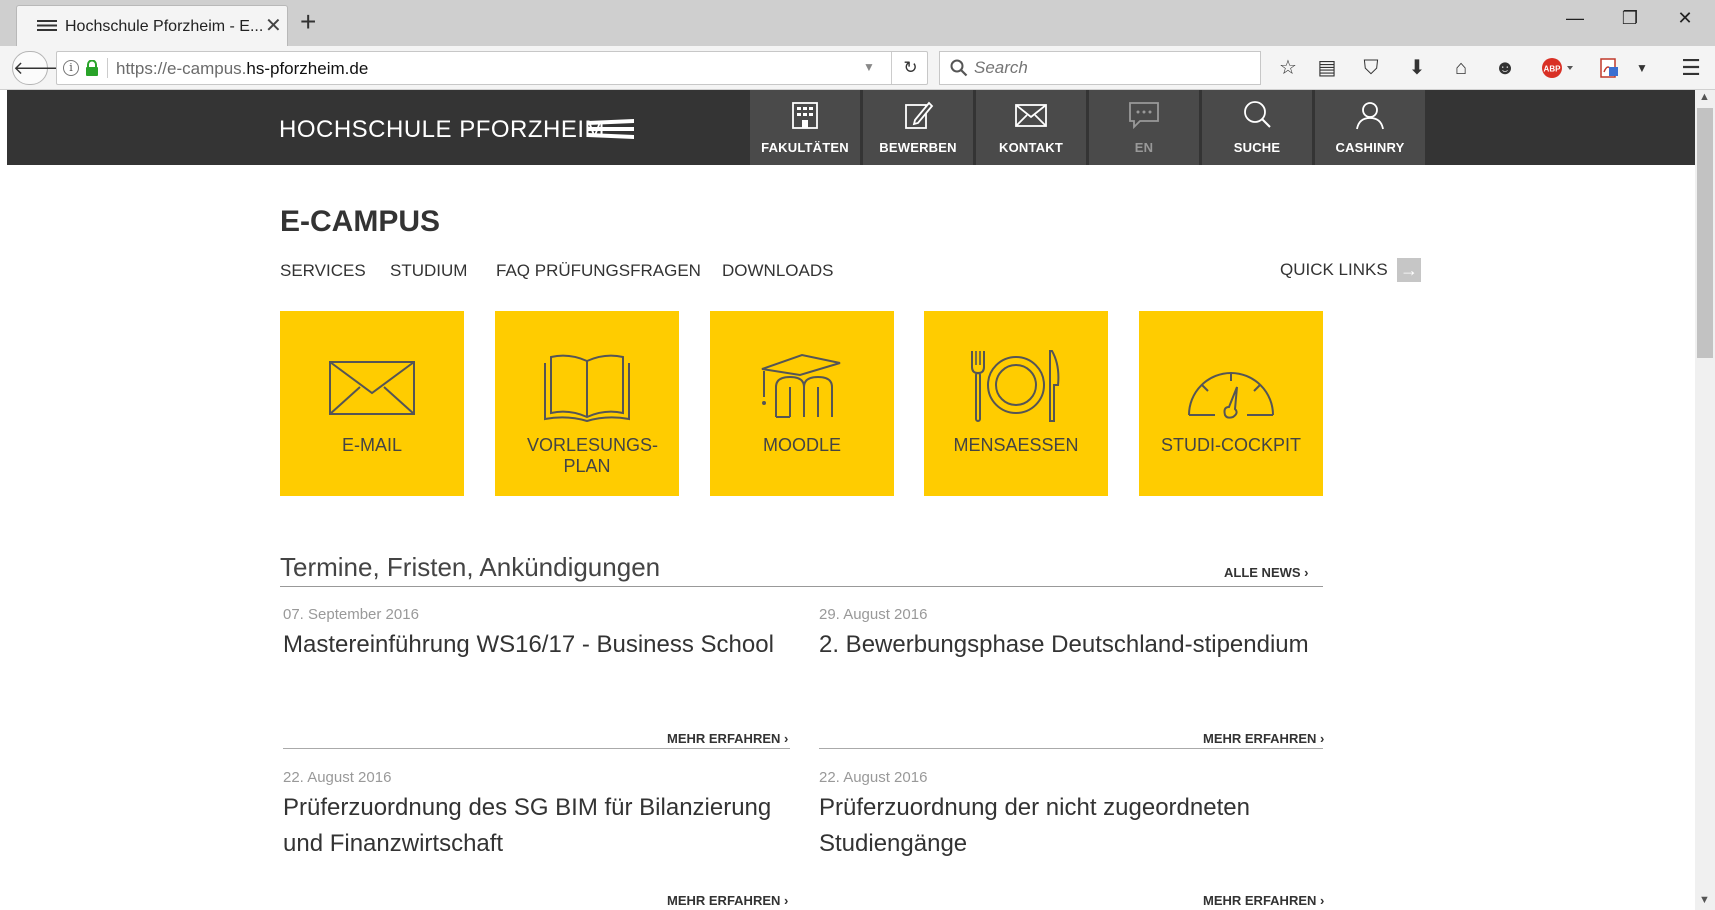  Describe the element at coordinates (442, 130) in the screenshot. I see `site-logo-text: HOCHSCHULE PFORZHEIM` at that location.